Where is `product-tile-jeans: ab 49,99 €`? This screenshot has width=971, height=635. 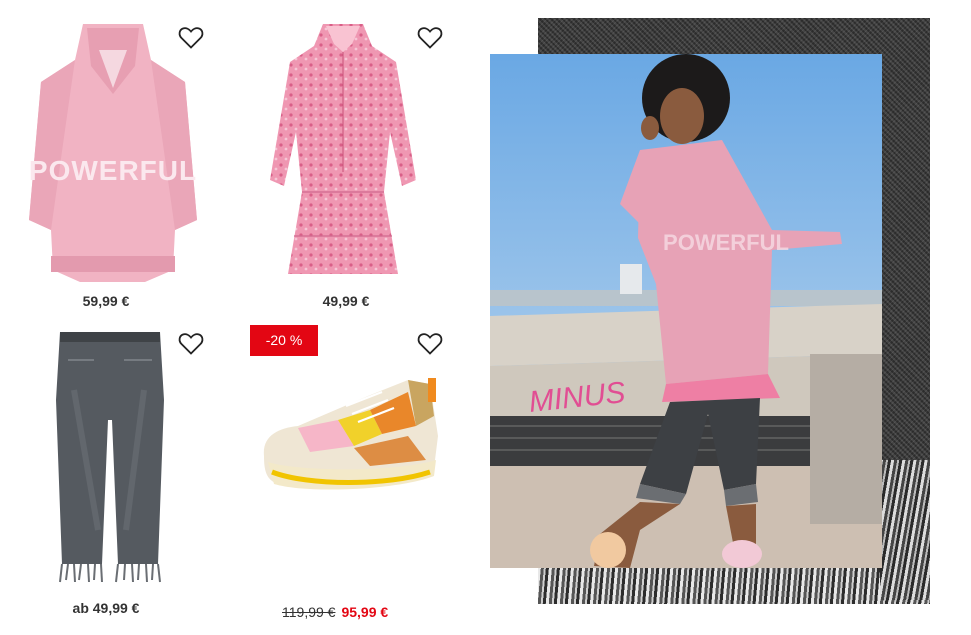
product-tile-jeans: ab 49,99 € is located at coordinates (115, 475).